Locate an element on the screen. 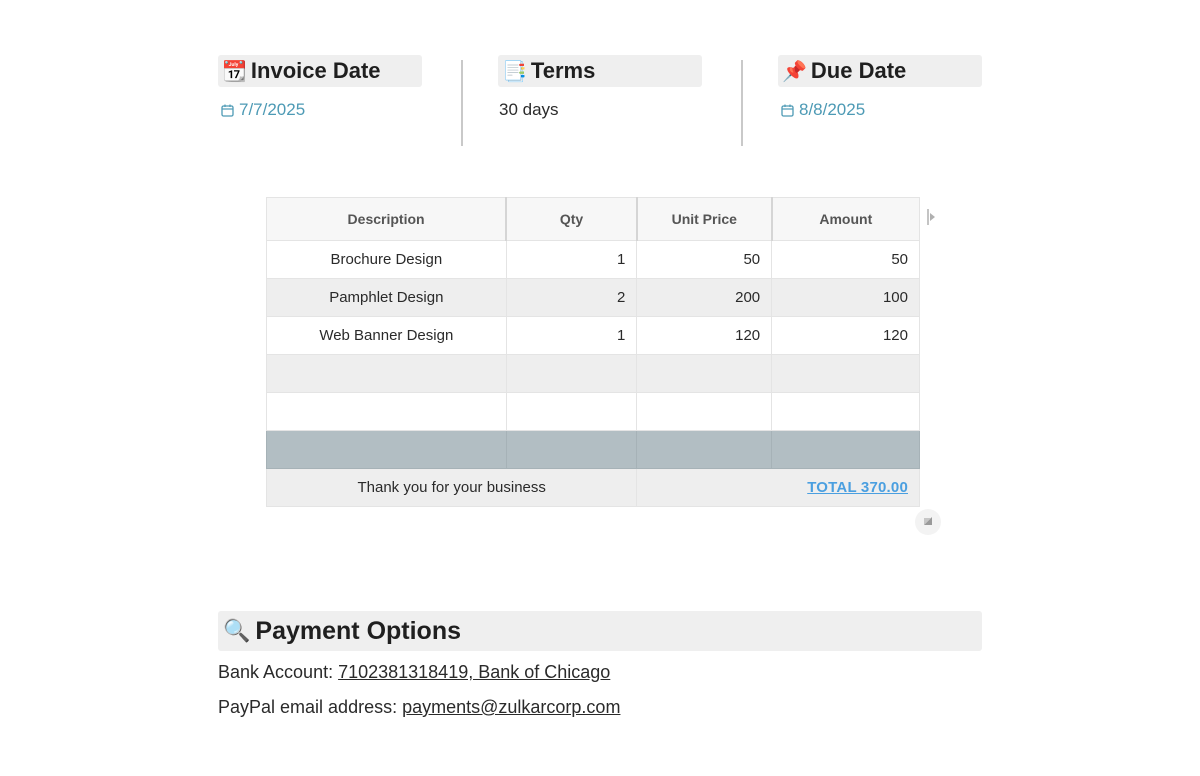  magnifier-emoji-icon: 🔍 is located at coordinates (237, 631).